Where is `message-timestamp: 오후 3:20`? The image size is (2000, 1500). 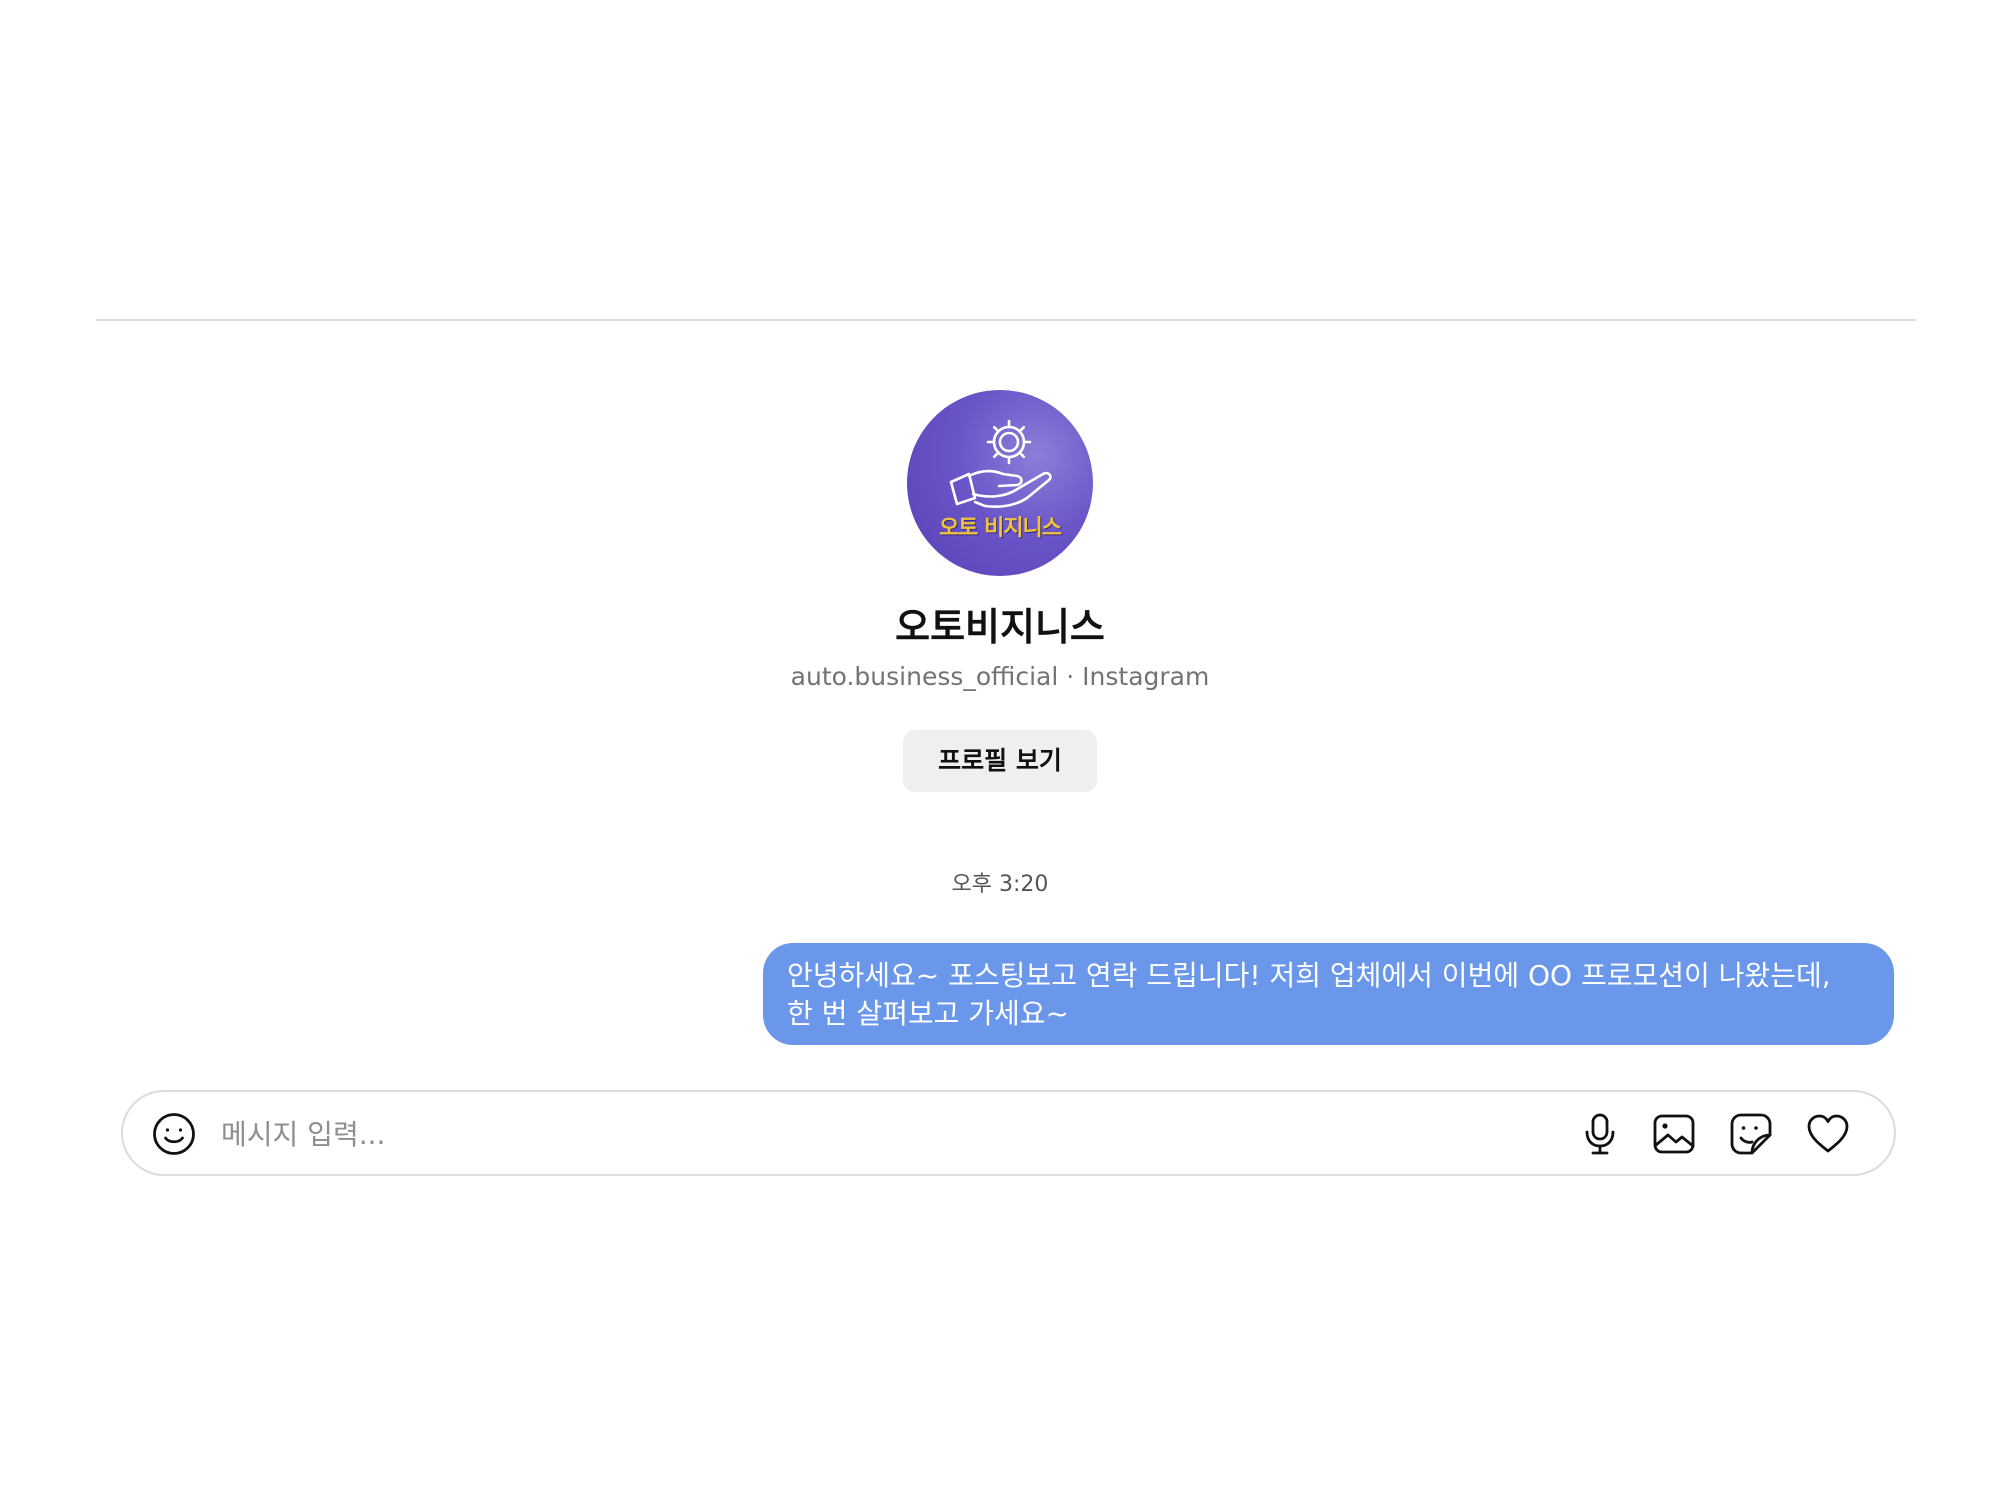
message-timestamp: 오후 3:20 is located at coordinates (1000, 884).